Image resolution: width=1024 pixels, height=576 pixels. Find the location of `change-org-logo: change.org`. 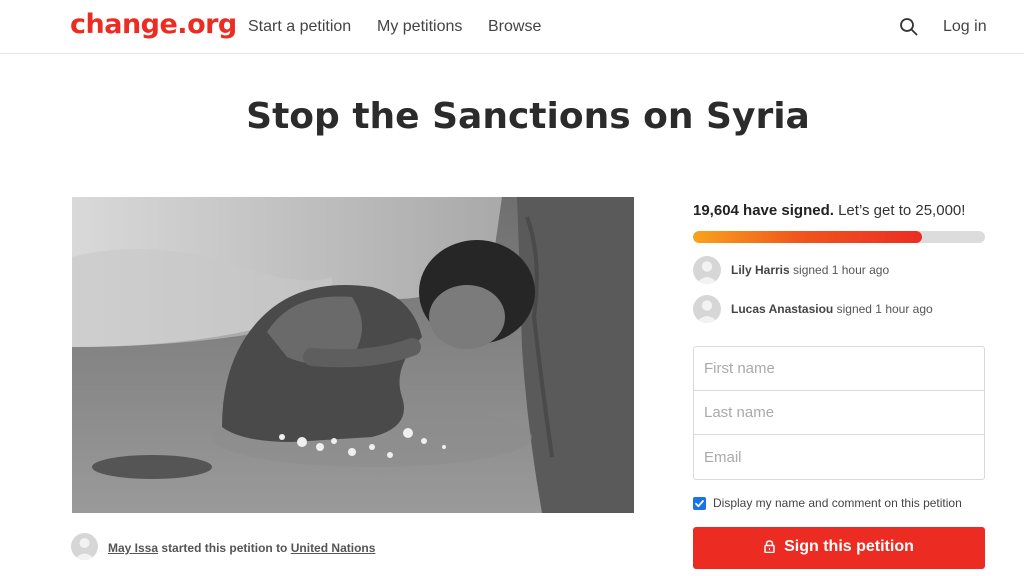

change-org-logo: change.org is located at coordinates (153, 24).